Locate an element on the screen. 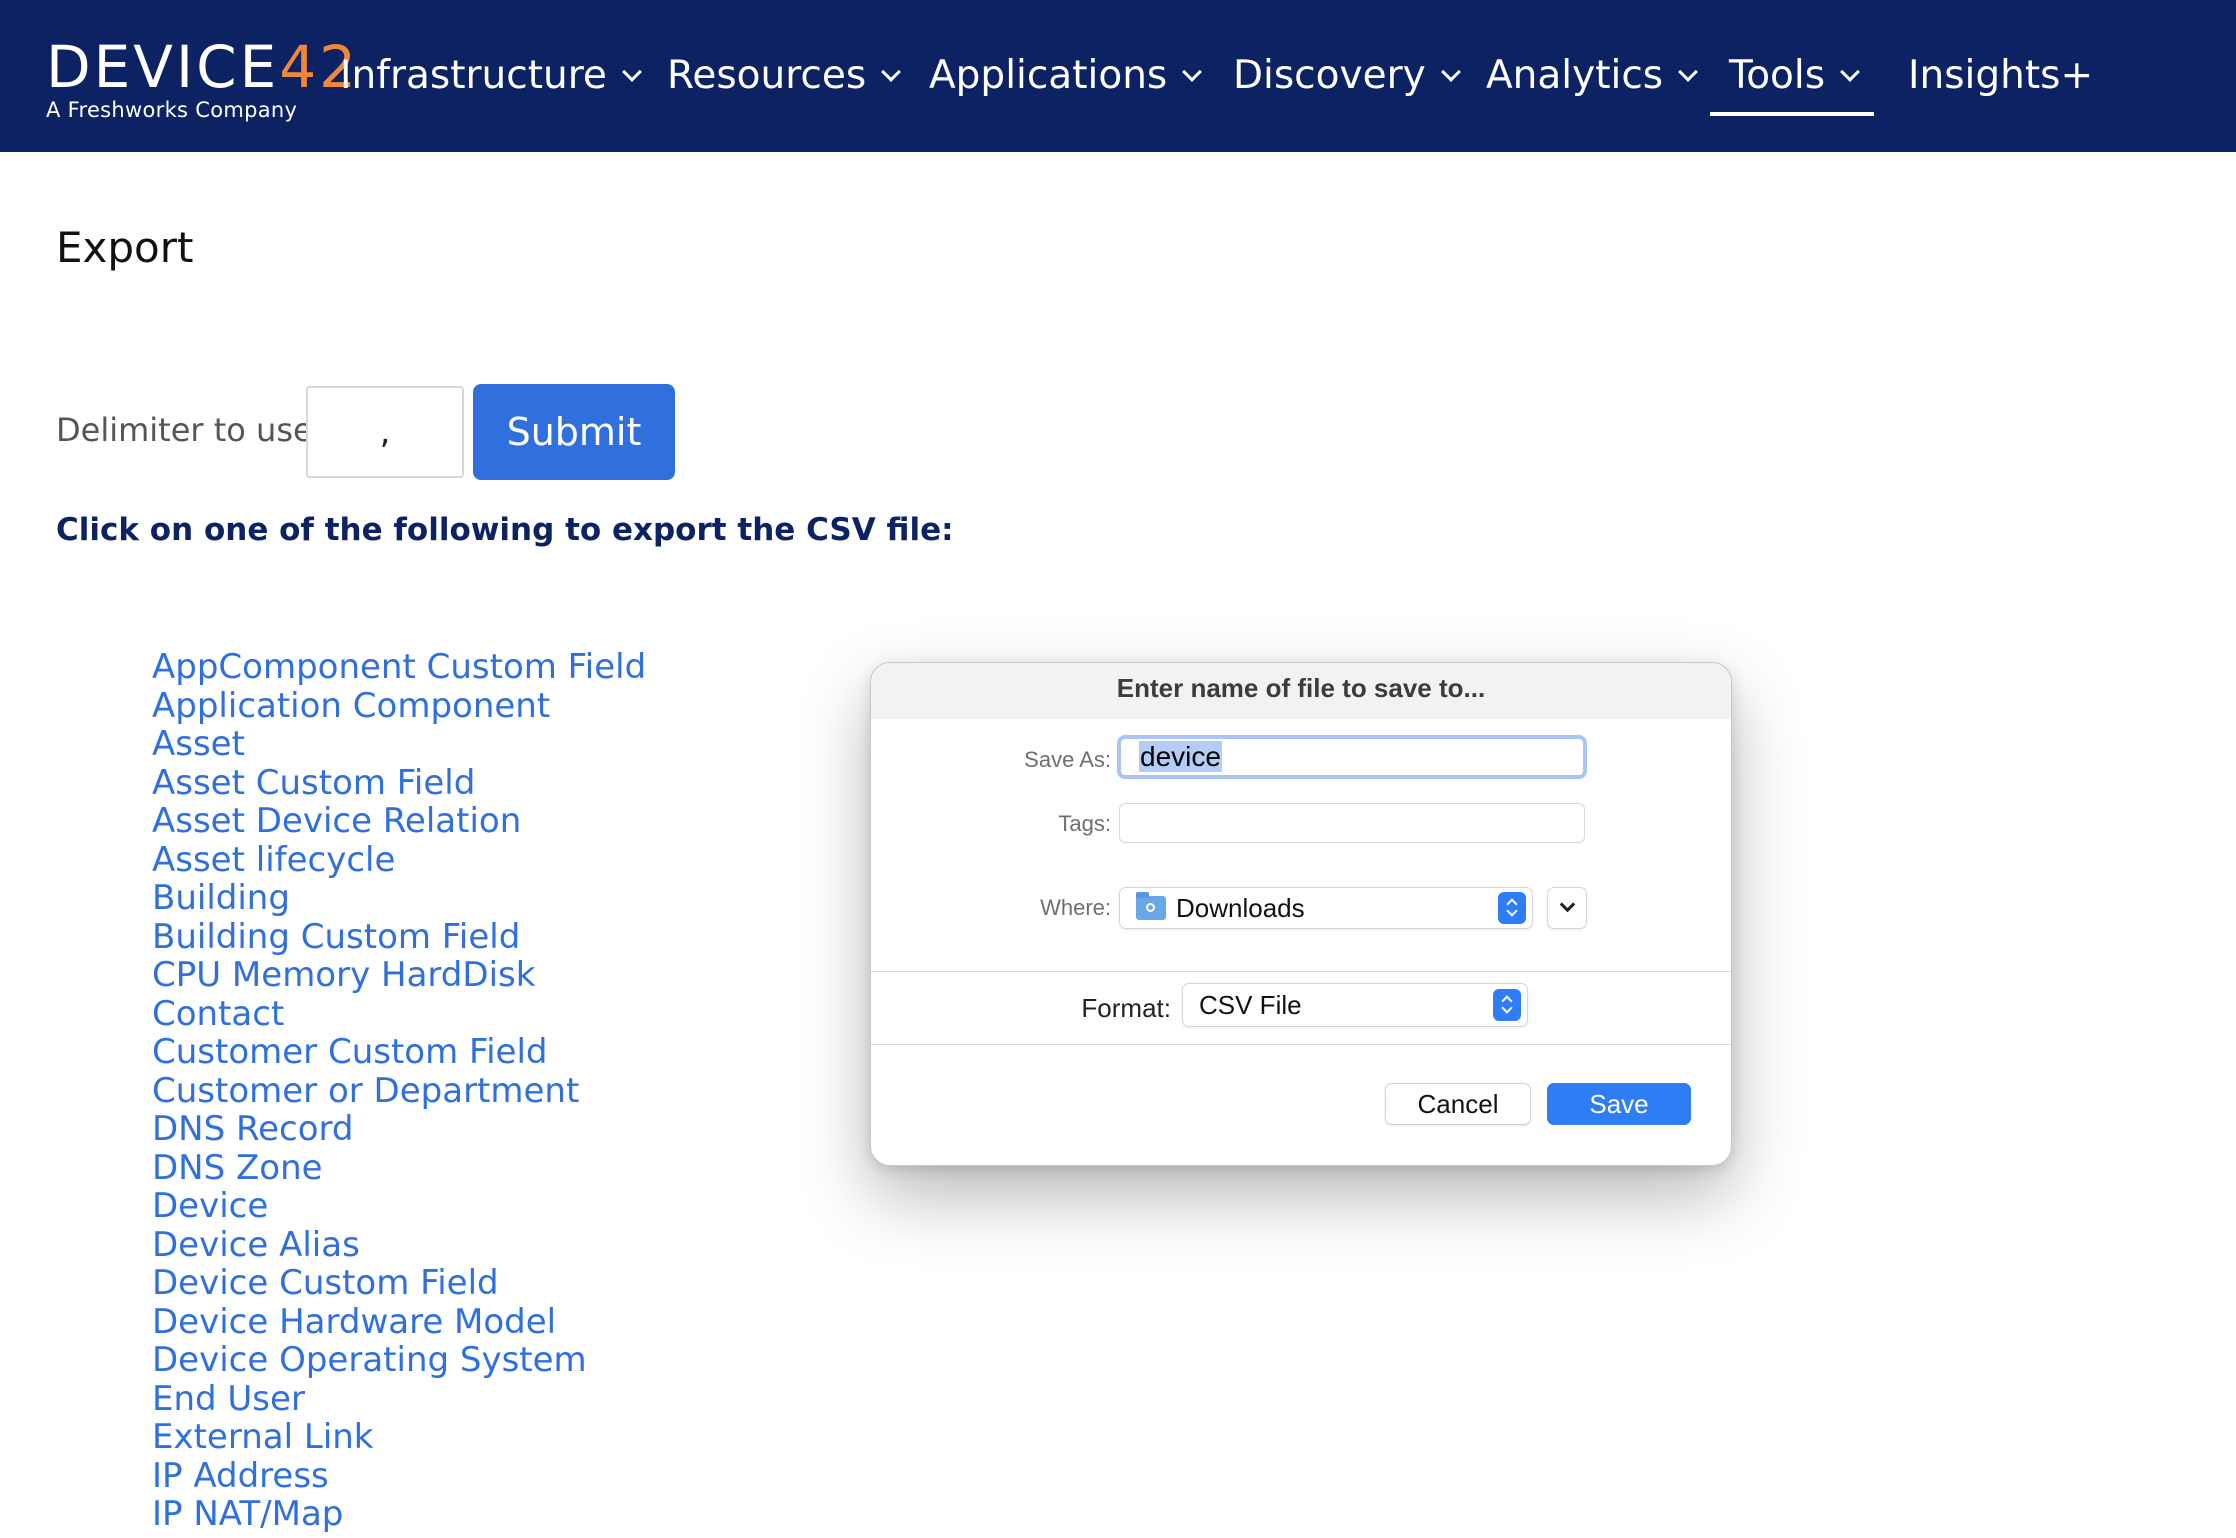  export-link: IP NAT/Map is located at coordinates (399, 1514).